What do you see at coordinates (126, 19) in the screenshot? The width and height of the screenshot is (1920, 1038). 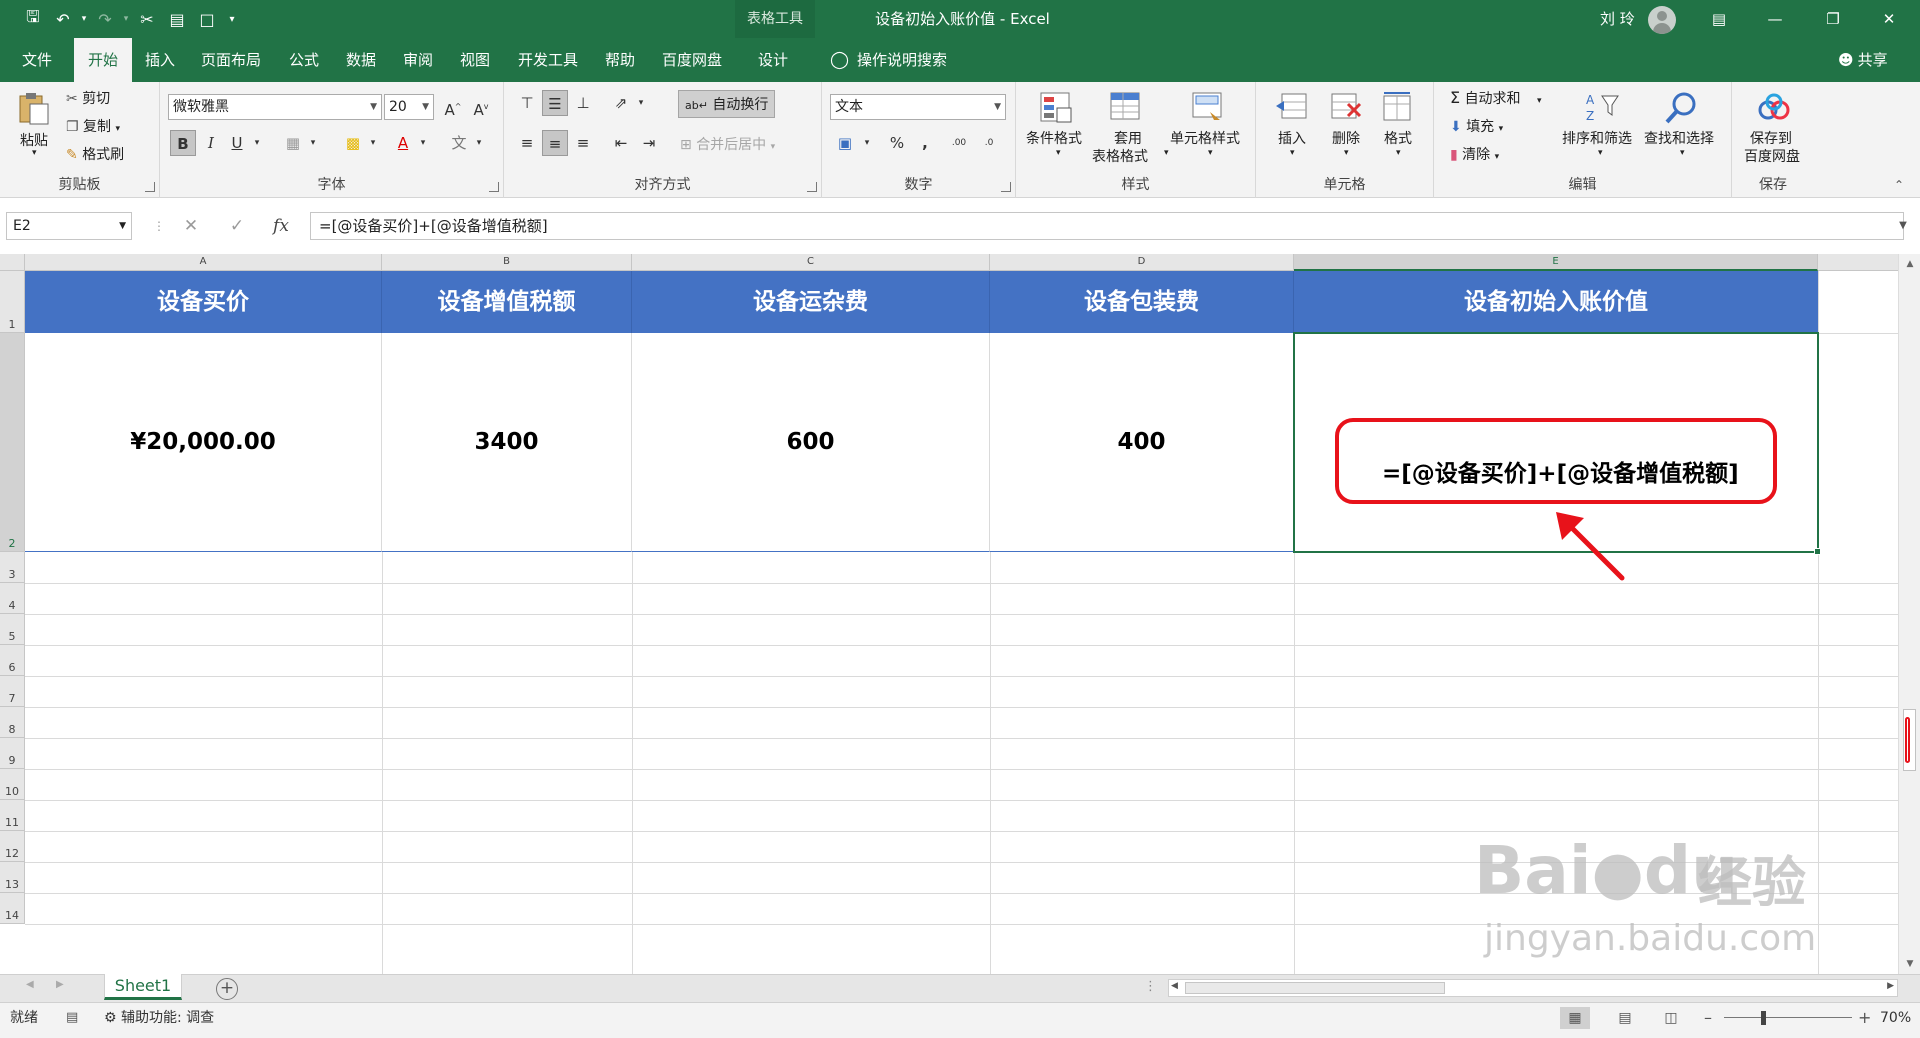 I see `redo-dropdown-icon: ▾` at bounding box center [126, 19].